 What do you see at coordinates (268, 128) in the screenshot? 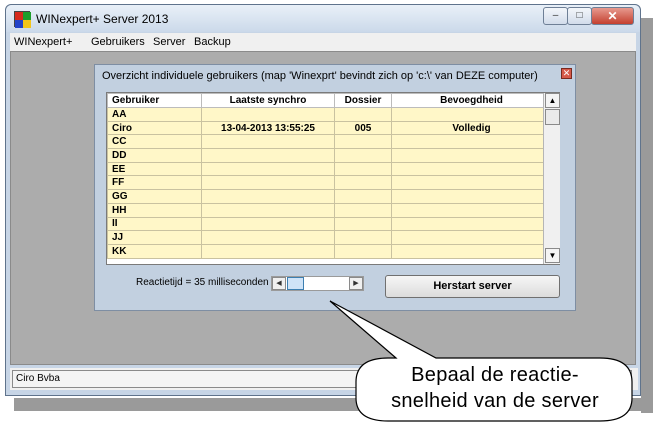
I see `cell-laatste-synchro: 13-04-2013 13:55:25` at bounding box center [268, 128].